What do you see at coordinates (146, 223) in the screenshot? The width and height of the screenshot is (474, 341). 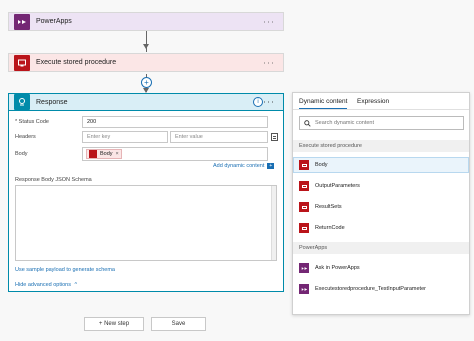 I see `schema-editor` at bounding box center [146, 223].